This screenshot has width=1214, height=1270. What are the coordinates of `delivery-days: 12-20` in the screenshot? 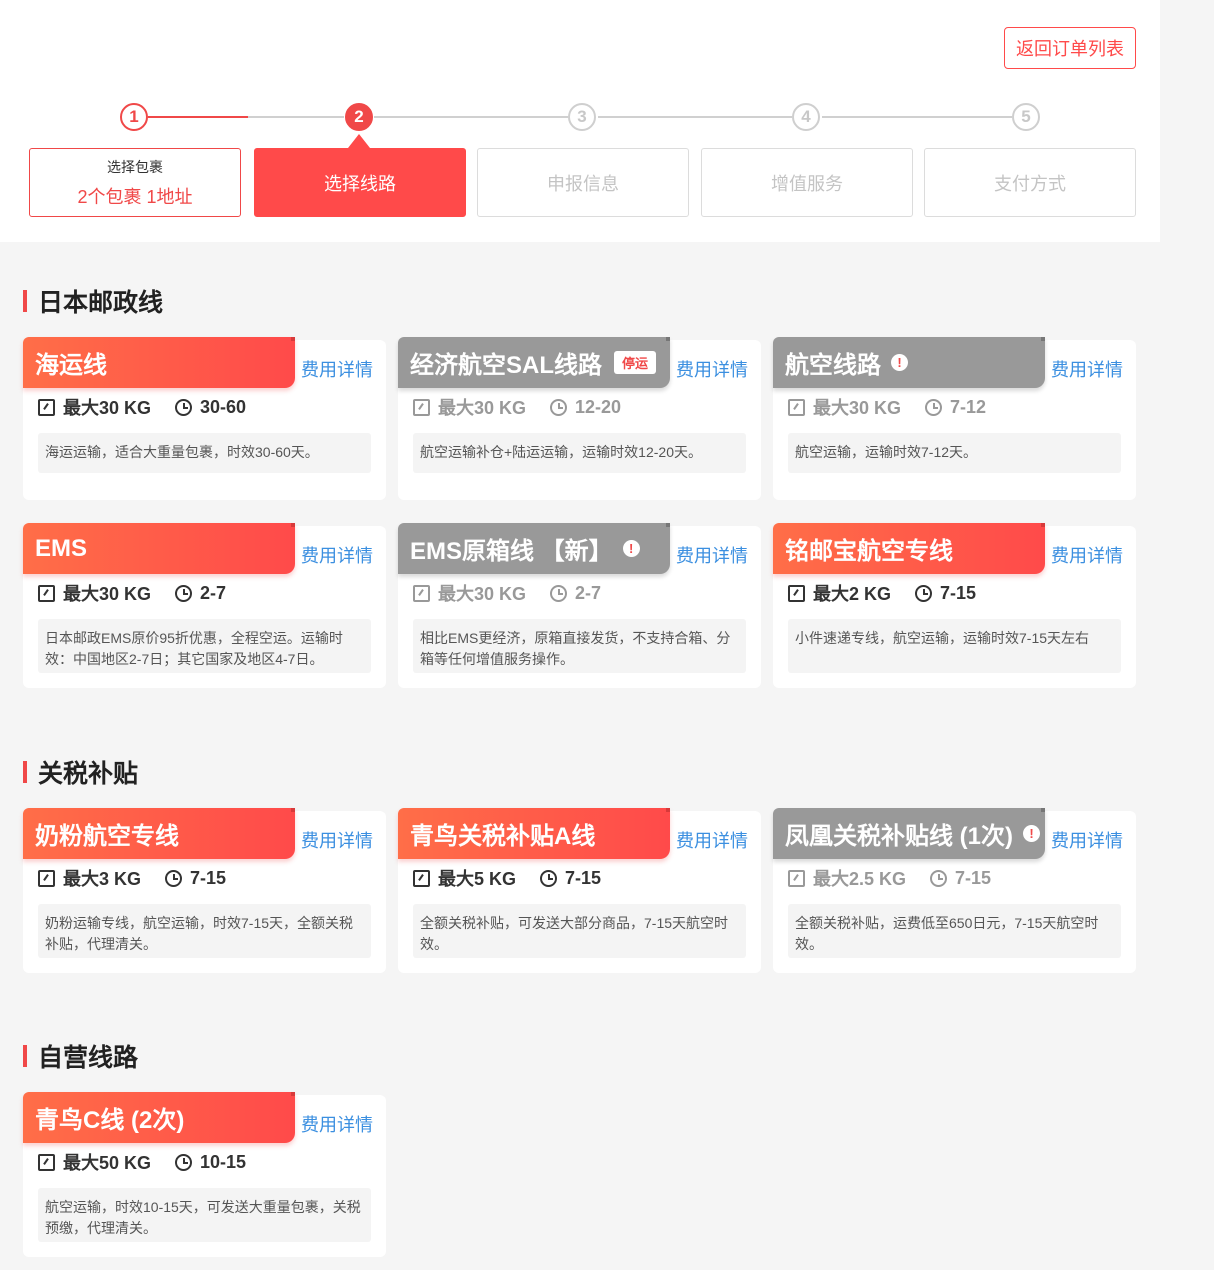 It's located at (585, 407).